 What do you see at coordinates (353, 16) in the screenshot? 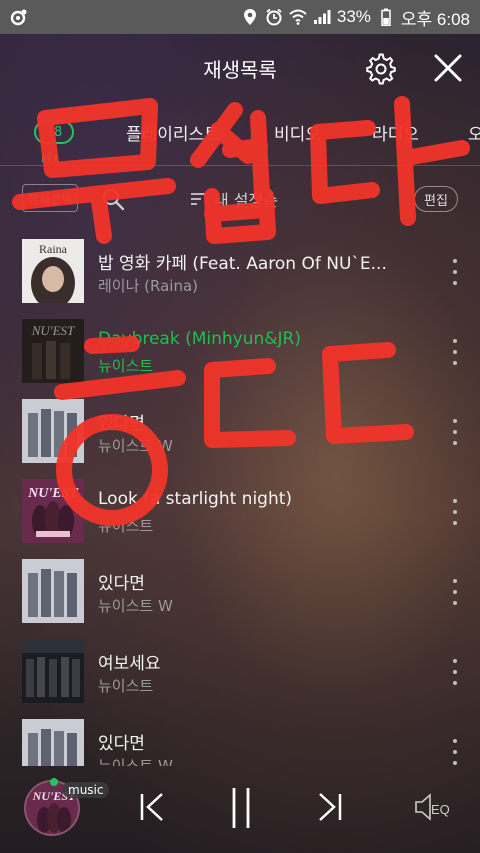
I see `battery-percent: 33%` at bounding box center [353, 16].